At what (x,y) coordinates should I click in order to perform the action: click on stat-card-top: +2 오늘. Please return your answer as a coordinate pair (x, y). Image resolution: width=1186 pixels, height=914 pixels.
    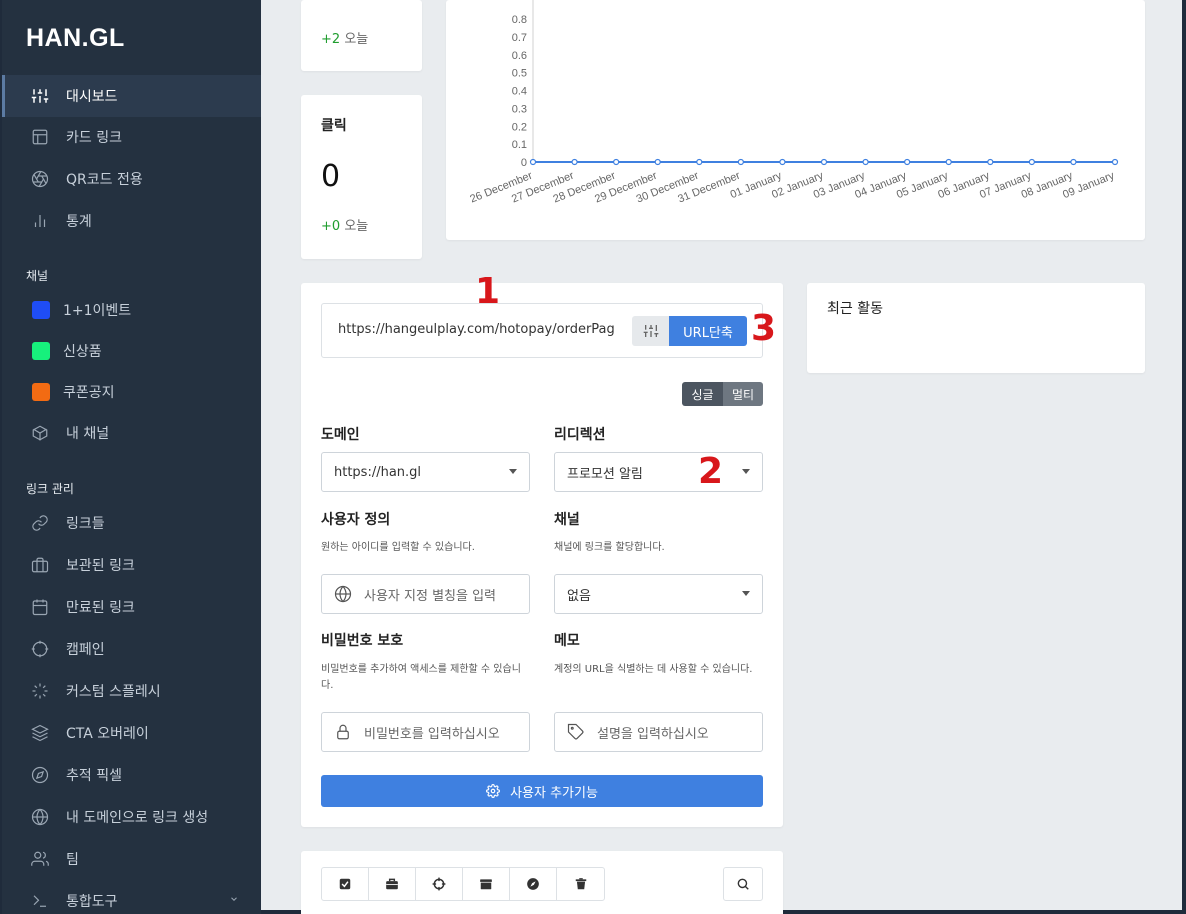
    Looking at the image, I should click on (361, 35).